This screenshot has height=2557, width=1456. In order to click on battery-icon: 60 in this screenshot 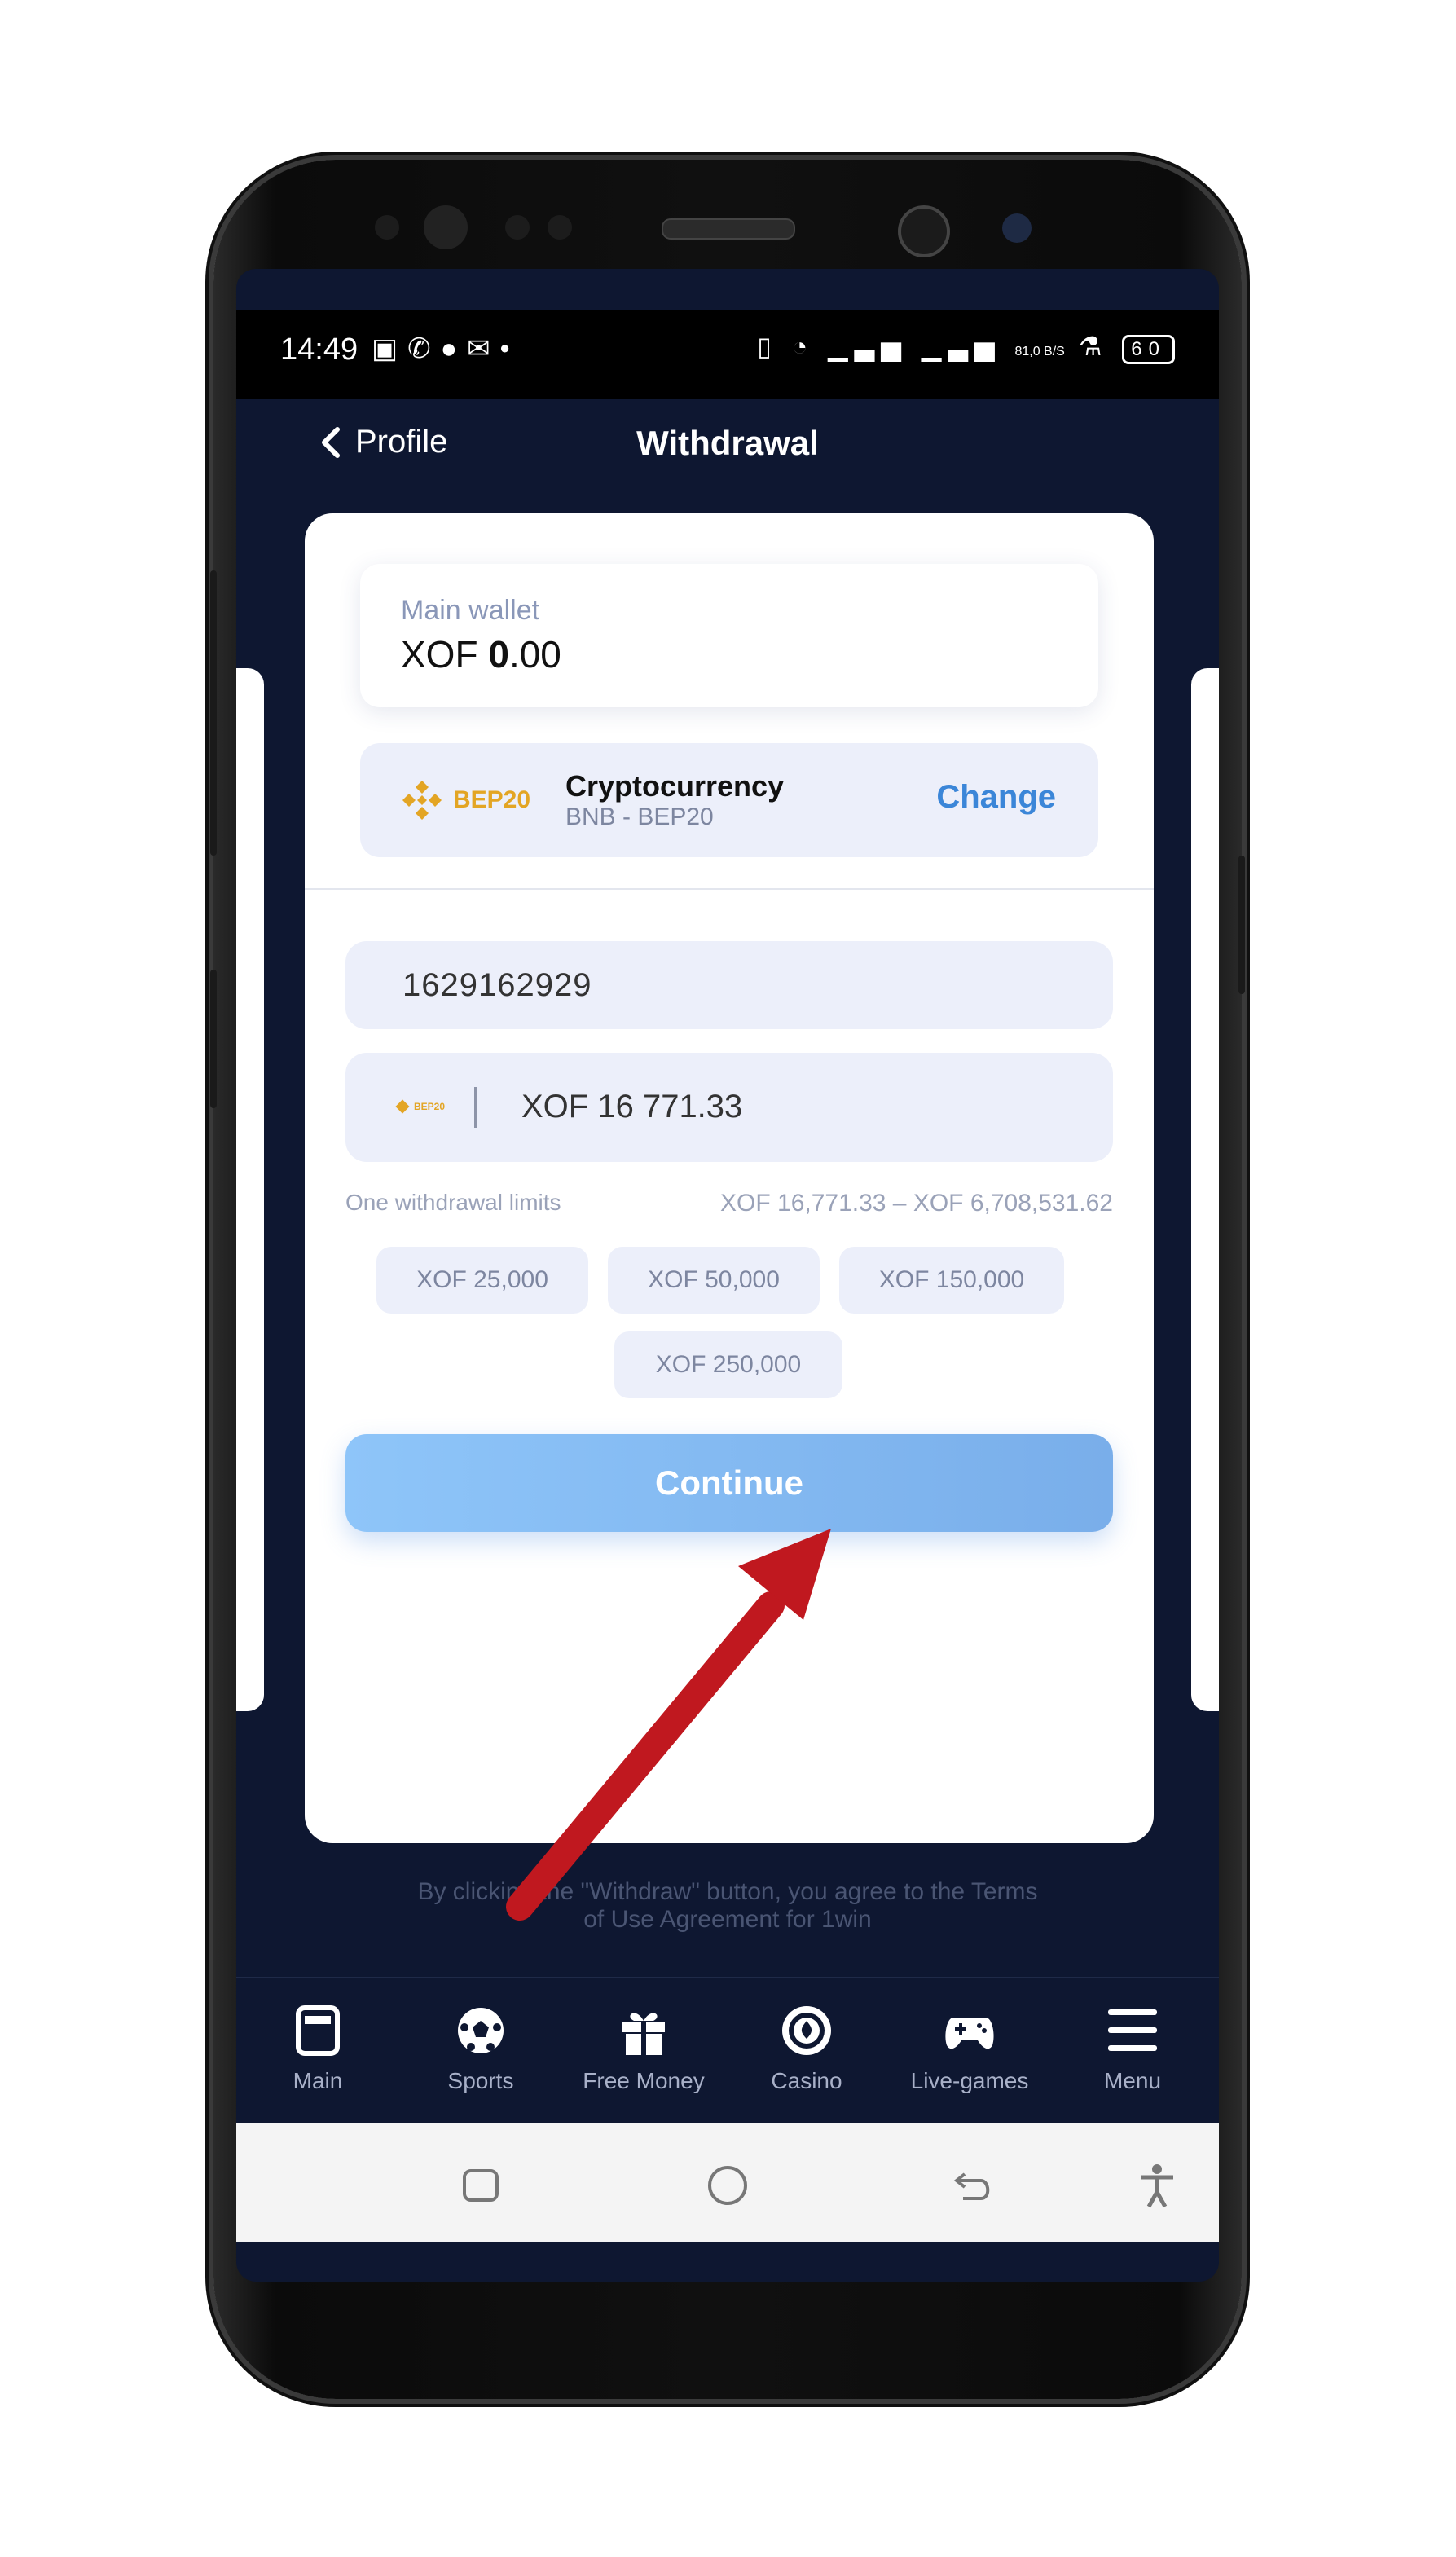, I will do `click(1148, 350)`.